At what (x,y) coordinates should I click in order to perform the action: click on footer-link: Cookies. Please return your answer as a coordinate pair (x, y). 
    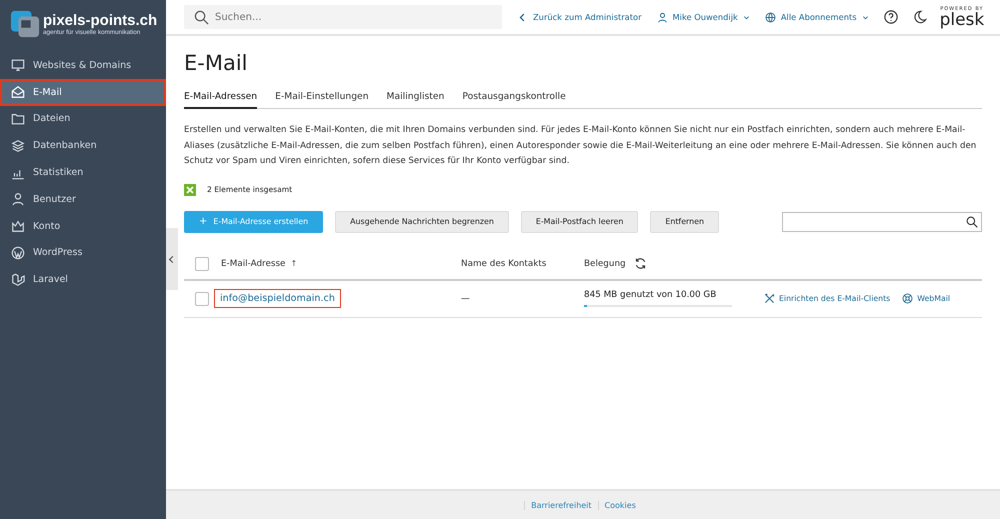
    Looking at the image, I should click on (620, 505).